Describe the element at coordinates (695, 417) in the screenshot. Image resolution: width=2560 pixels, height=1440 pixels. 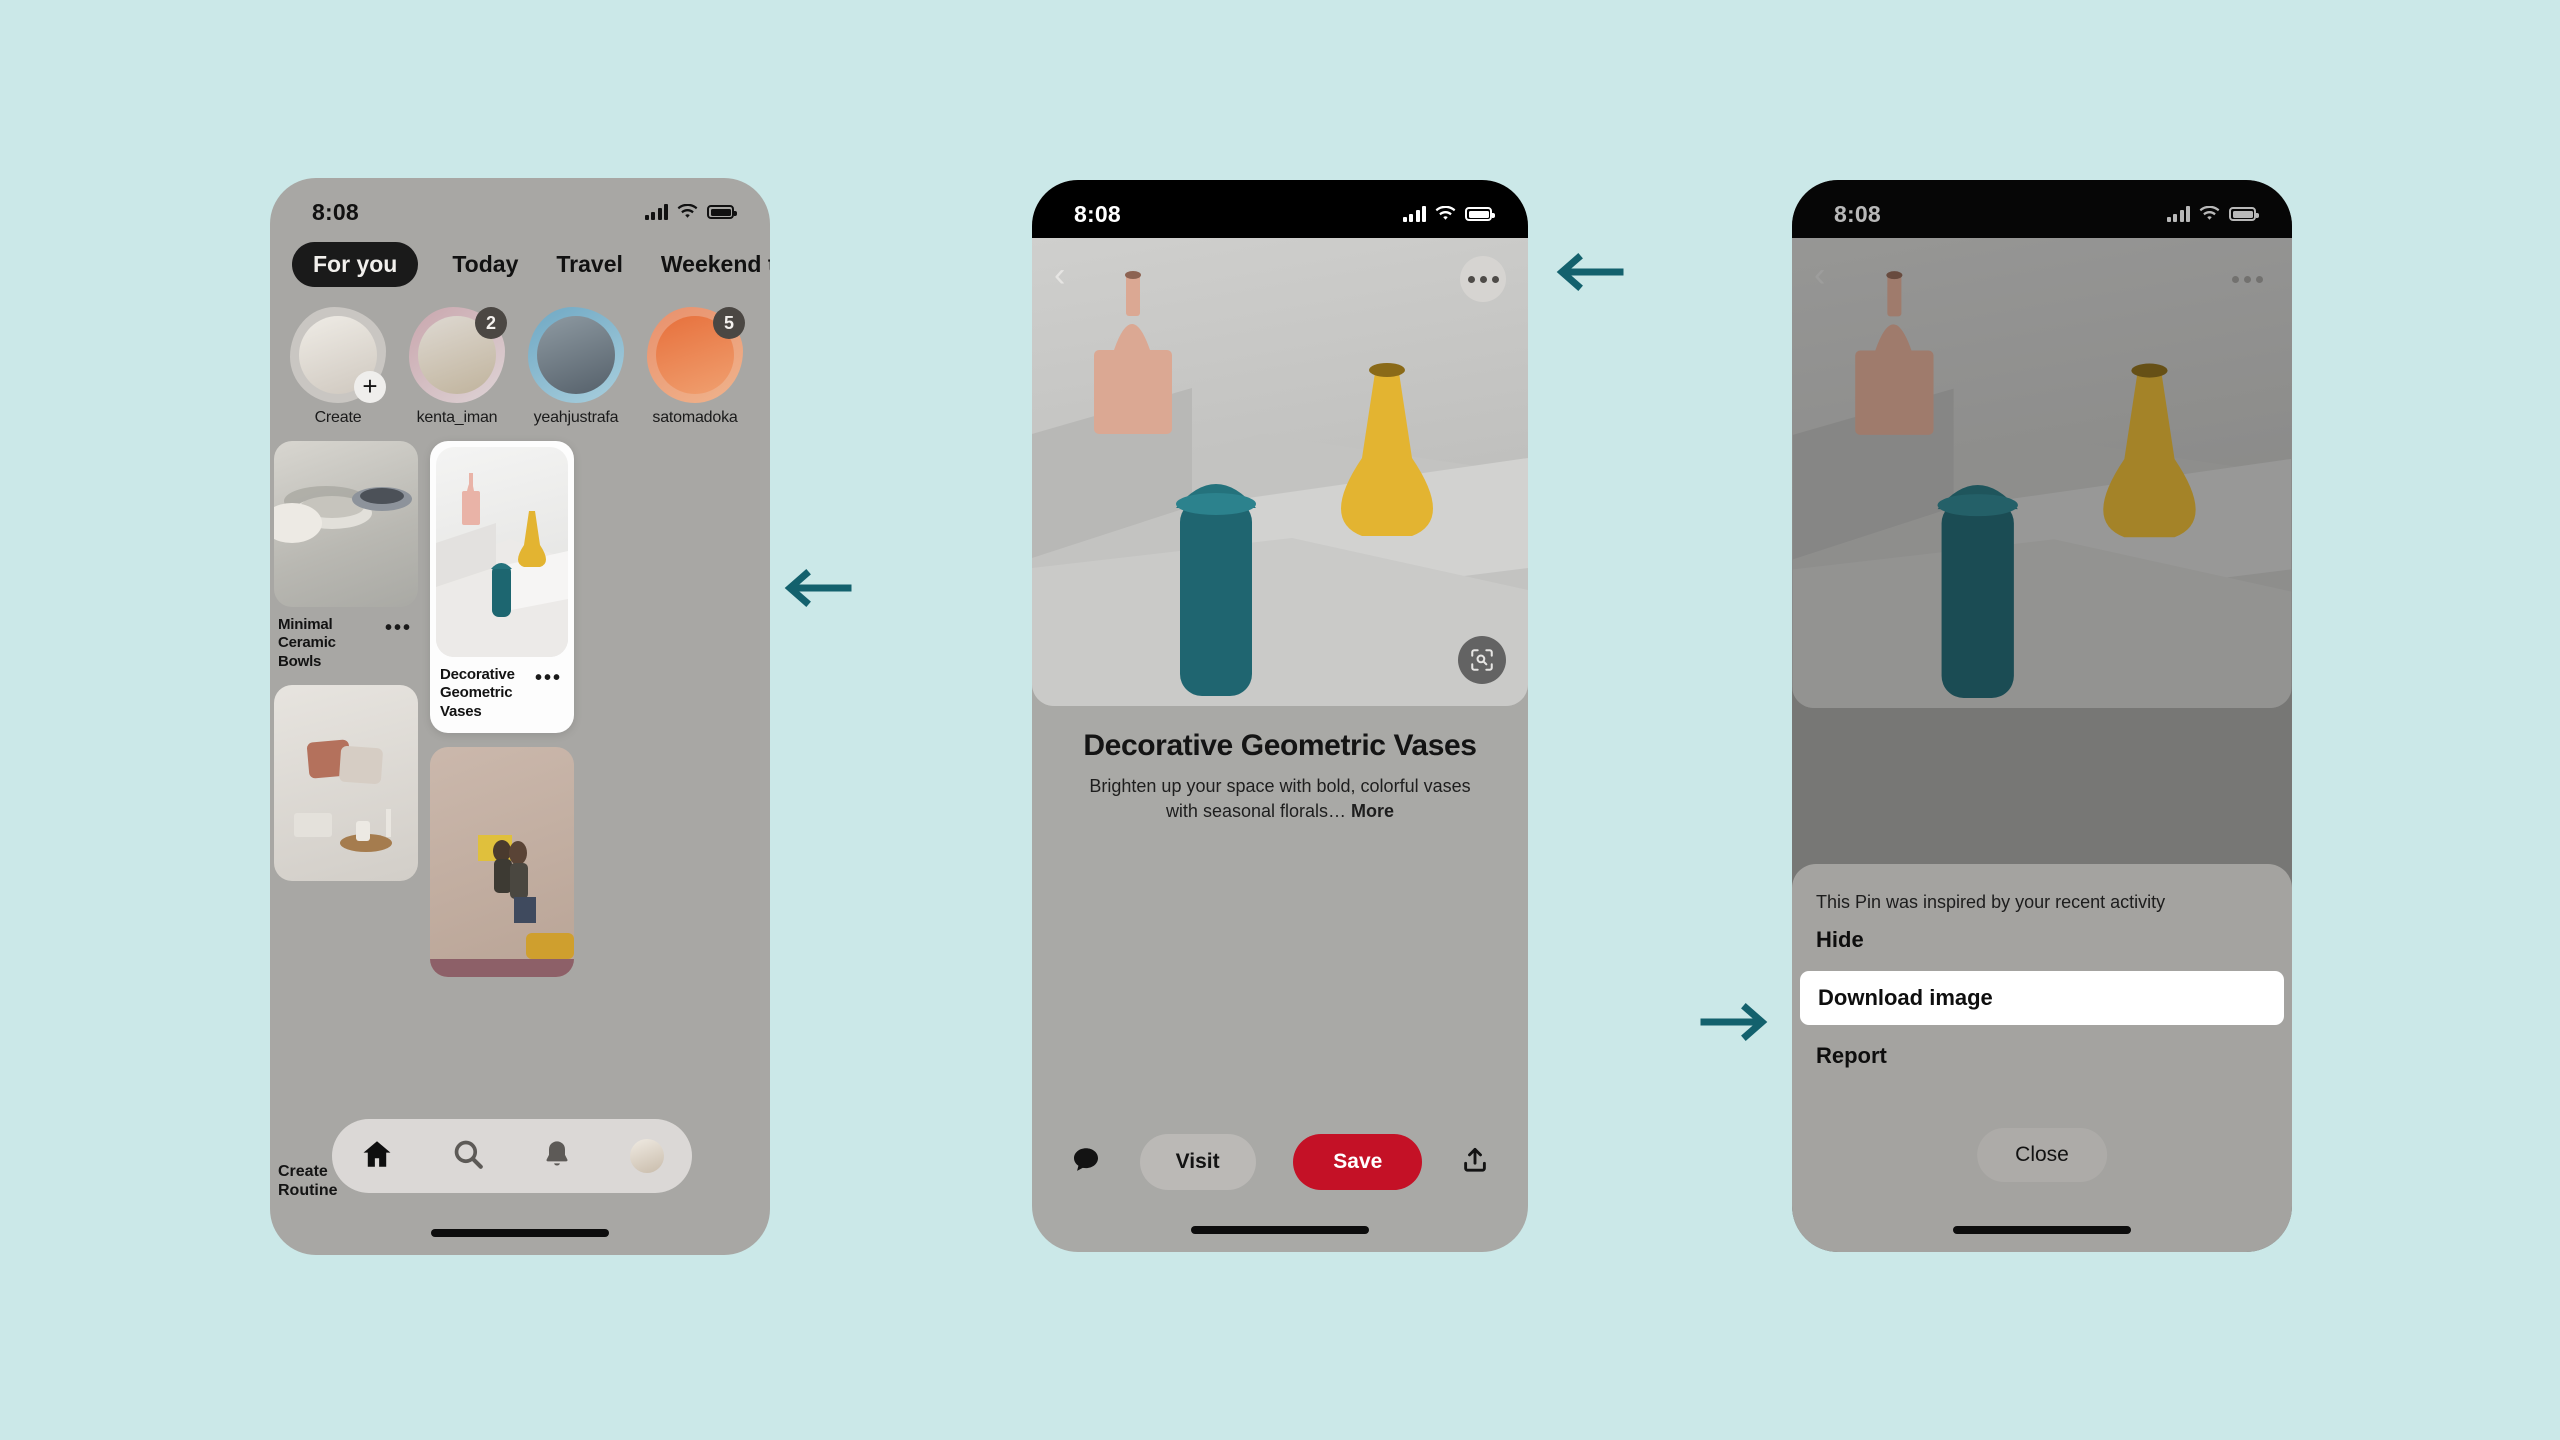
I see `avatar-label: satomadoka` at that location.